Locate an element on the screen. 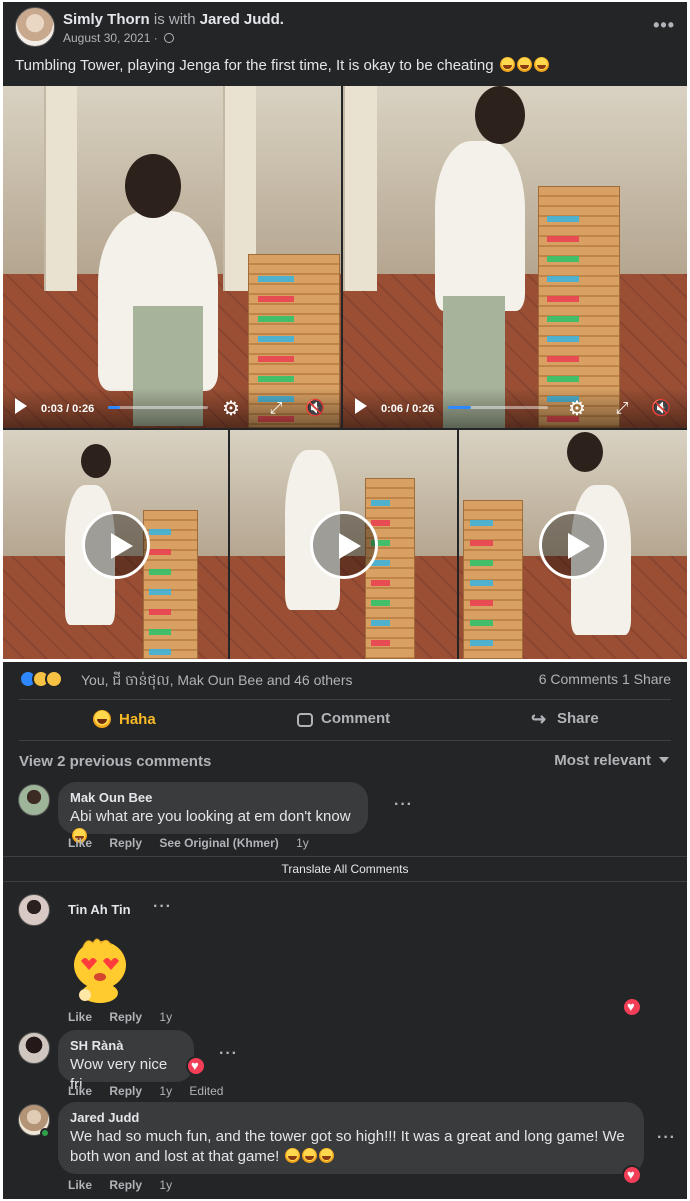 Image resolution: width=690 pixels, height=1201 pixels. comment-author: Jared Judd is located at coordinates (351, 1117).